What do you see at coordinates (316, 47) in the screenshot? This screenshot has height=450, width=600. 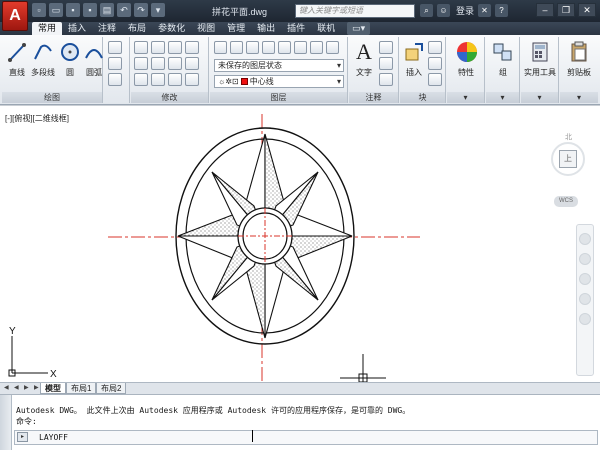 I see `layer-off-icon` at bounding box center [316, 47].